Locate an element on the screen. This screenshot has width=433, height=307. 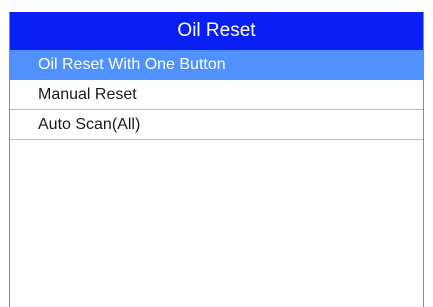
menu-item-manual-reset: Manual Reset is located at coordinates (216, 95).